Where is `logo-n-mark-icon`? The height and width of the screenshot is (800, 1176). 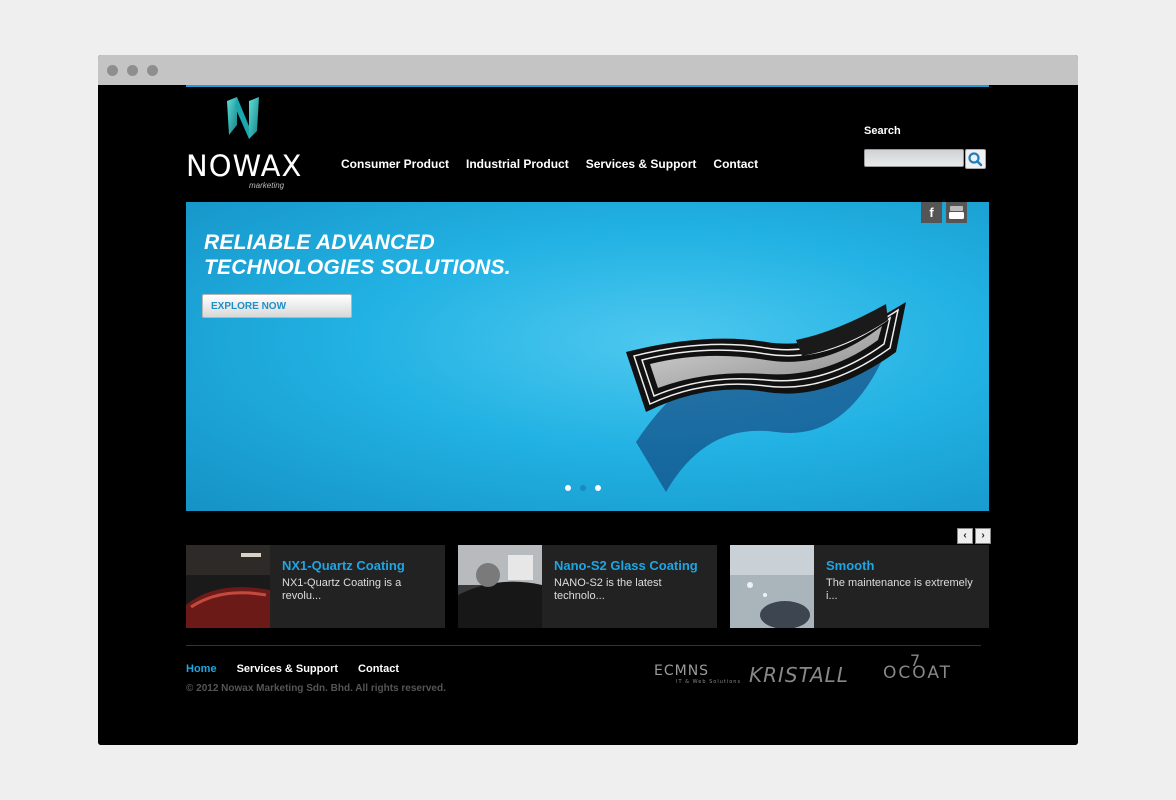
logo-n-mark-icon is located at coordinates (243, 118).